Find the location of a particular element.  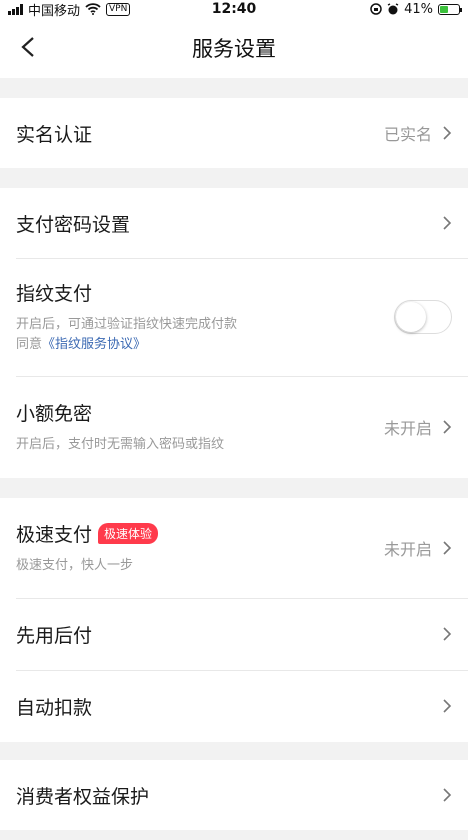

auto-deduct-label: 自动扣款 is located at coordinates (54, 707).